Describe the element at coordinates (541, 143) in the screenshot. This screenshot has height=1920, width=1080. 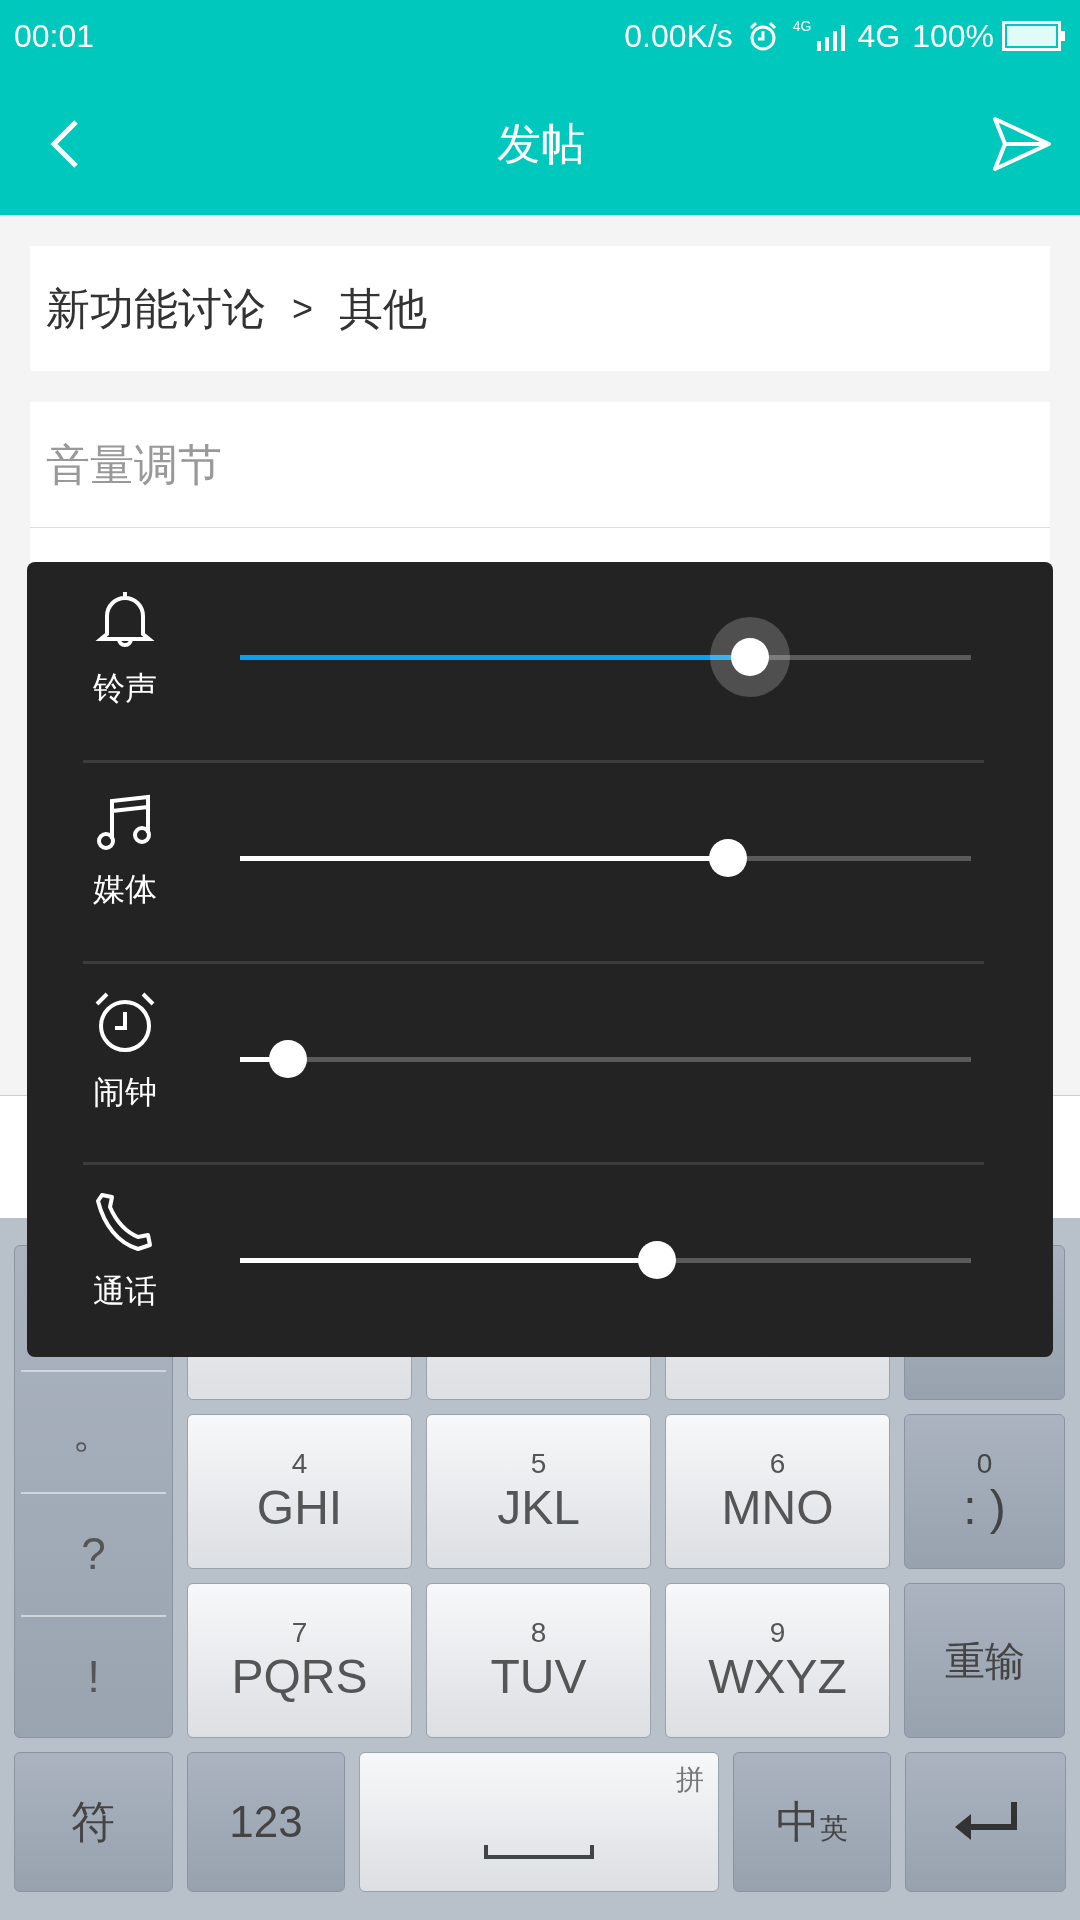
I see `page-title: 发帖` at that location.